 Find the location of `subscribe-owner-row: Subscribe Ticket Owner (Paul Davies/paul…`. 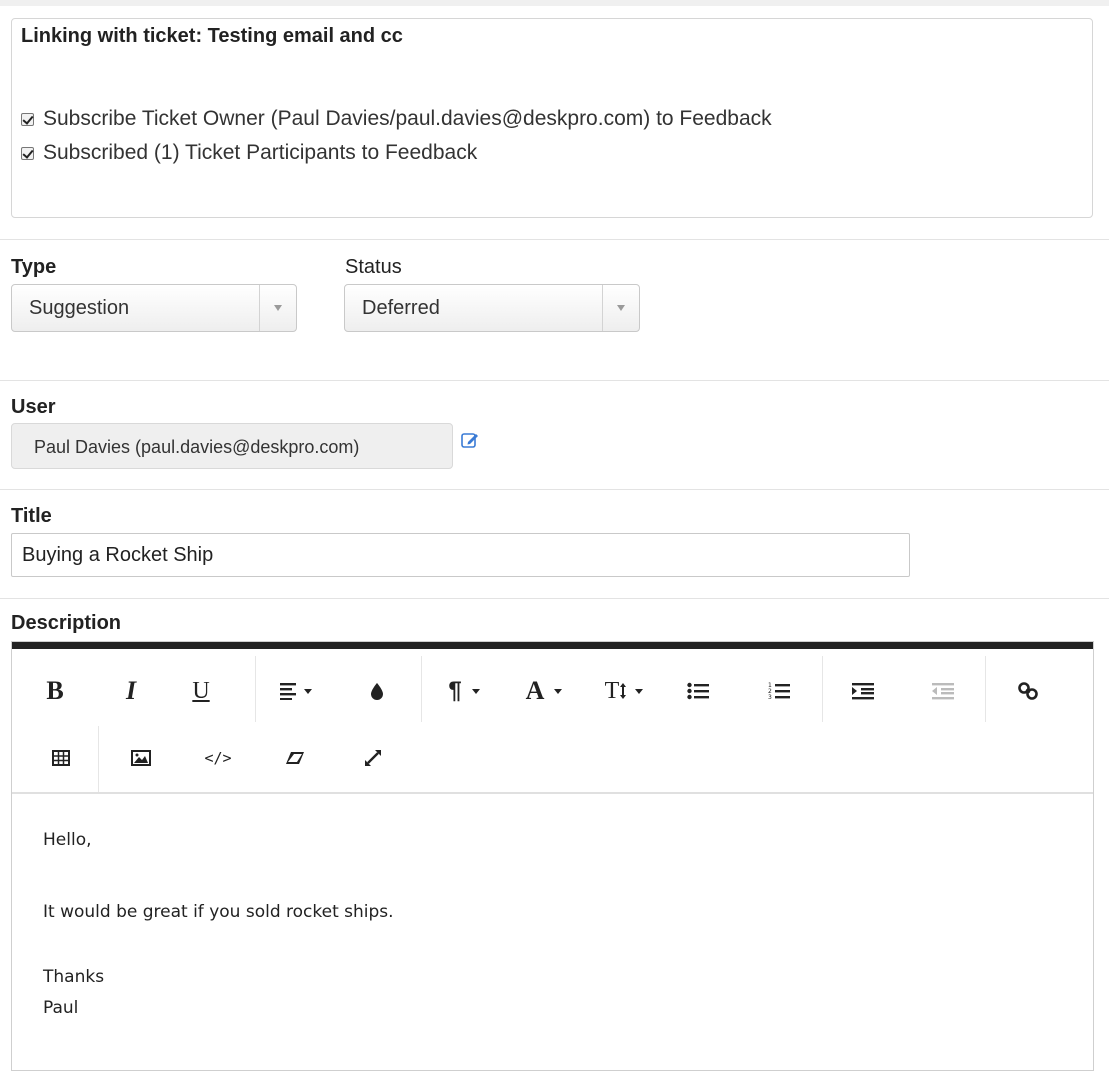

subscribe-owner-row: Subscribe Ticket Owner (Paul Davies/paul… is located at coordinates (396, 119).